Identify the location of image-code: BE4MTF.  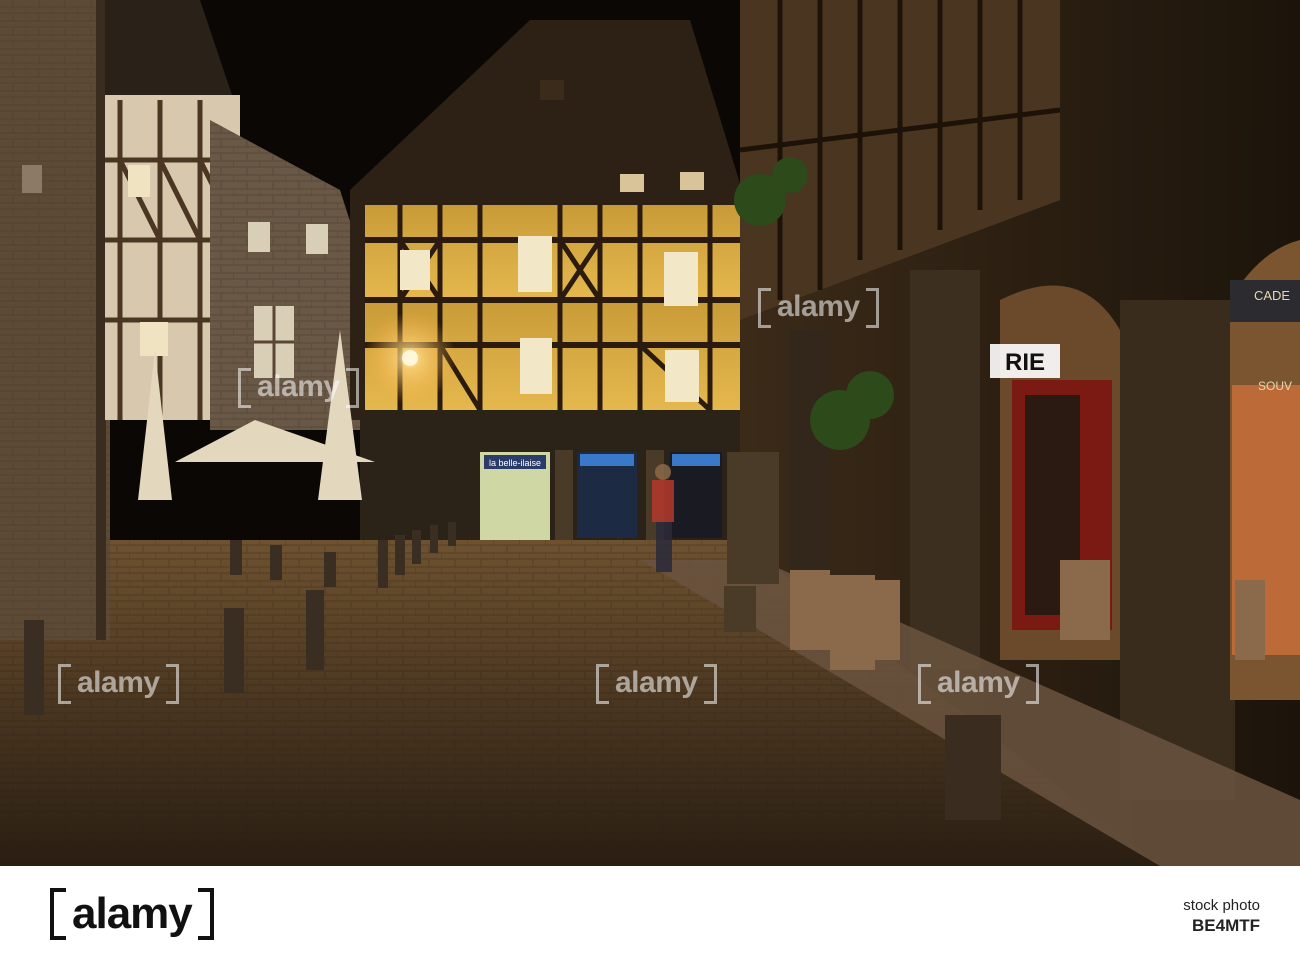
(1226, 925).